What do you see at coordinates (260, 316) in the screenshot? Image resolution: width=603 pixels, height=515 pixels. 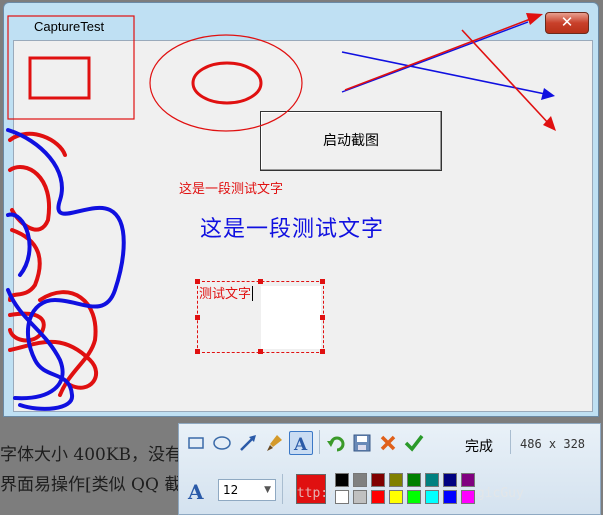 I see `annotation-textbox: 测试文字` at bounding box center [260, 316].